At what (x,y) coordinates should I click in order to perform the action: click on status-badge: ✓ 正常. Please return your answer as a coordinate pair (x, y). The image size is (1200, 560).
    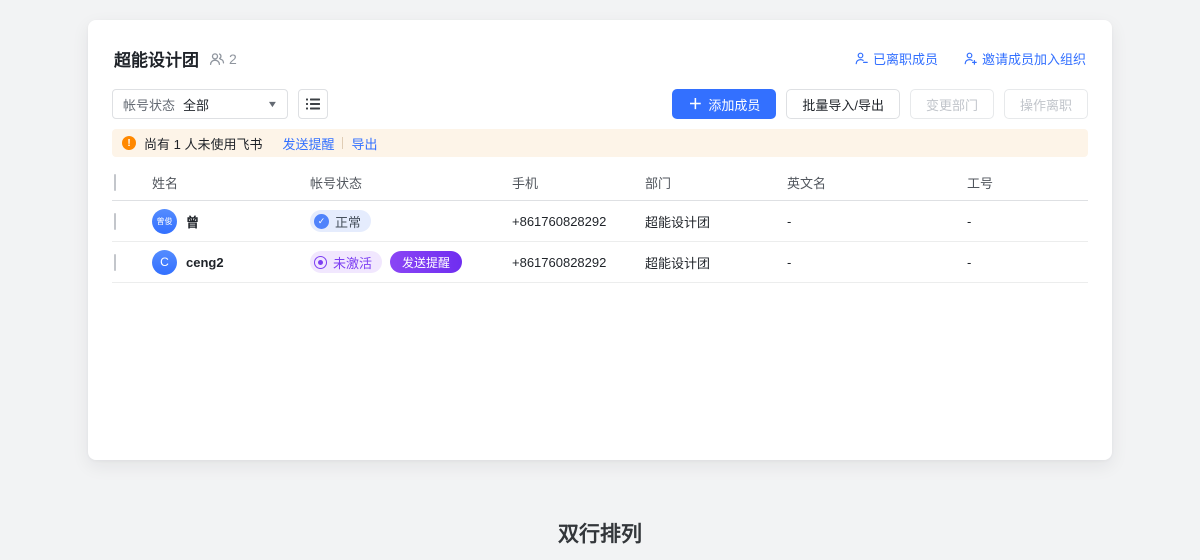
    Looking at the image, I should click on (341, 221).